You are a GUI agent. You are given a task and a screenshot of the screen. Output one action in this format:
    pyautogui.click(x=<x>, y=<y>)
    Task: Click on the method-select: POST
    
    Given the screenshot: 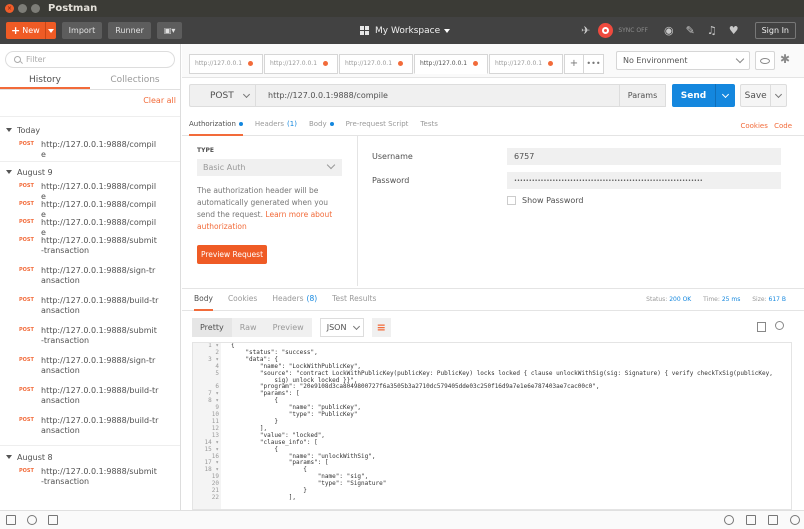 What is the action you would take?
    pyautogui.click(x=222, y=95)
    